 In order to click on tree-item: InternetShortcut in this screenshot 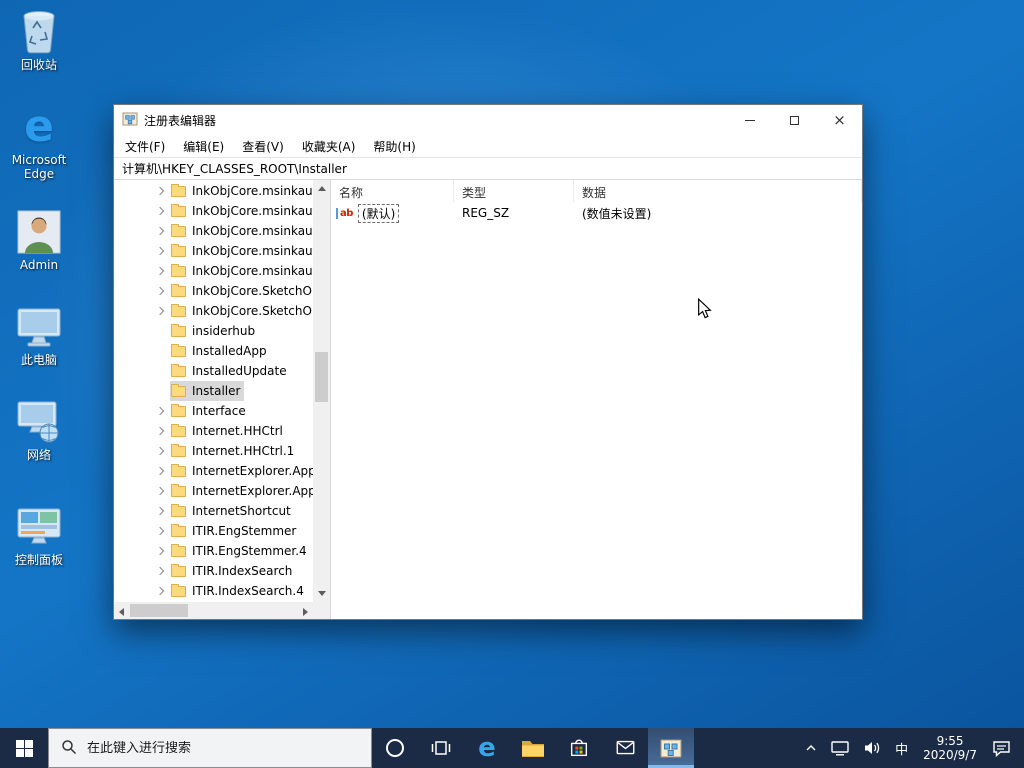, I will do `click(222, 511)`.